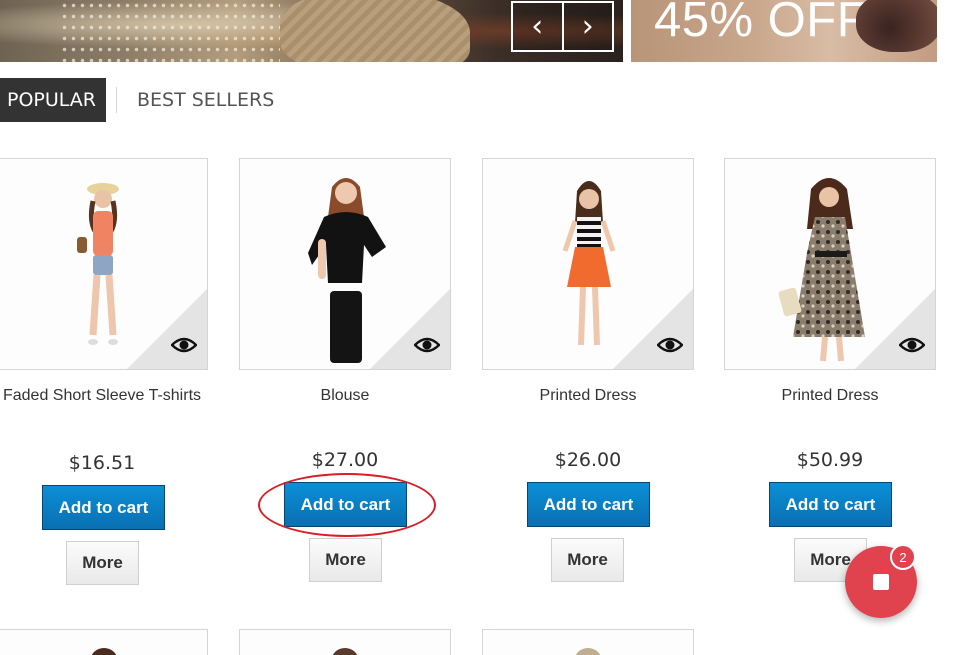 The image size is (960, 655). I want to click on promo-banner: 45% OFF, so click(784, 31).